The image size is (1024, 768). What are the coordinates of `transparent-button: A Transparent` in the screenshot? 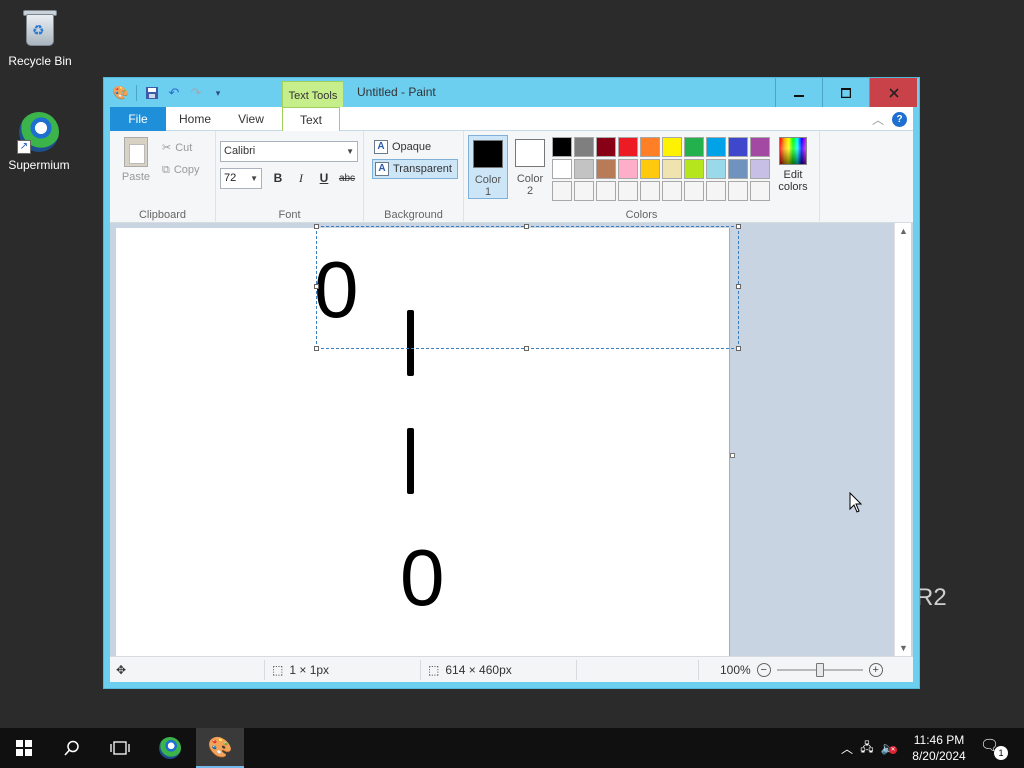 It's located at (415, 169).